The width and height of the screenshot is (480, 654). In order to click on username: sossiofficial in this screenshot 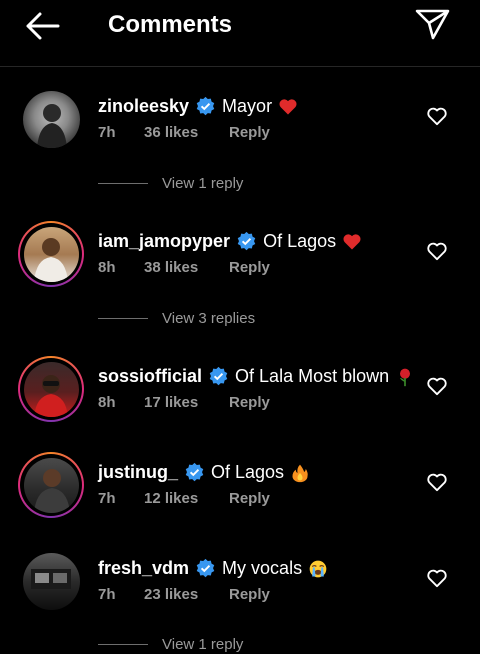, I will do `click(150, 376)`.